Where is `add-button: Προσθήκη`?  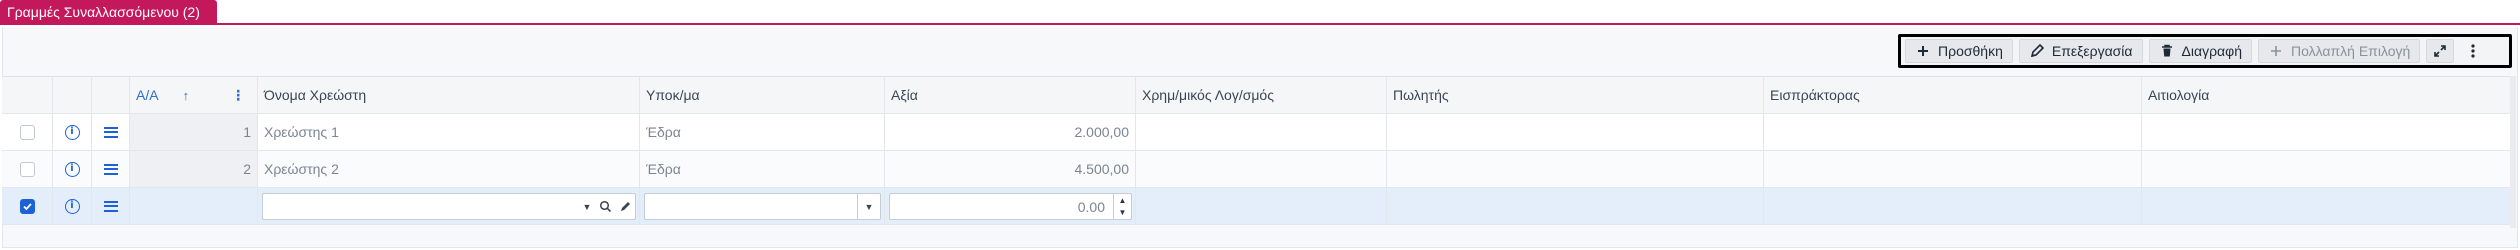
add-button: Προσθήκη is located at coordinates (1959, 51).